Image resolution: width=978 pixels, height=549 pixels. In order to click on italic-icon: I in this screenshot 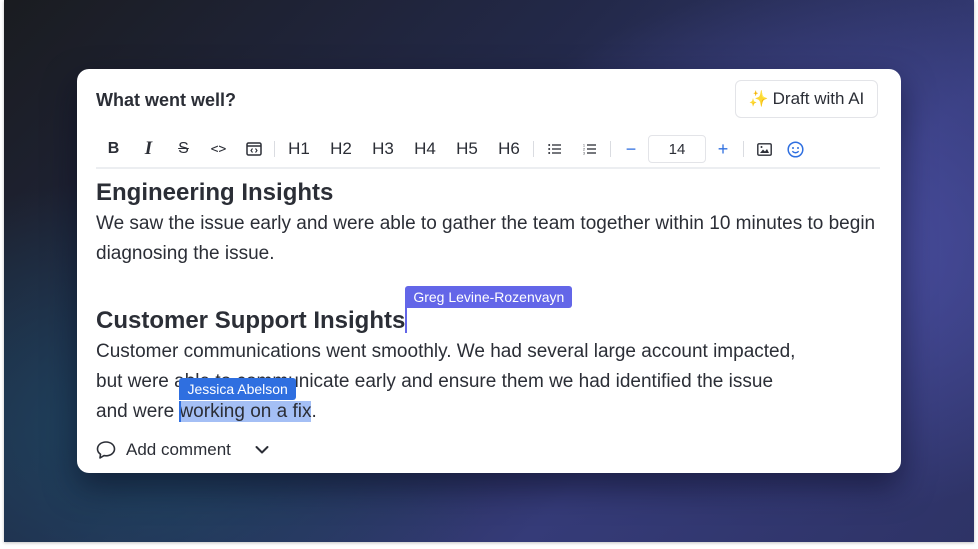, I will do `click(148, 148)`.